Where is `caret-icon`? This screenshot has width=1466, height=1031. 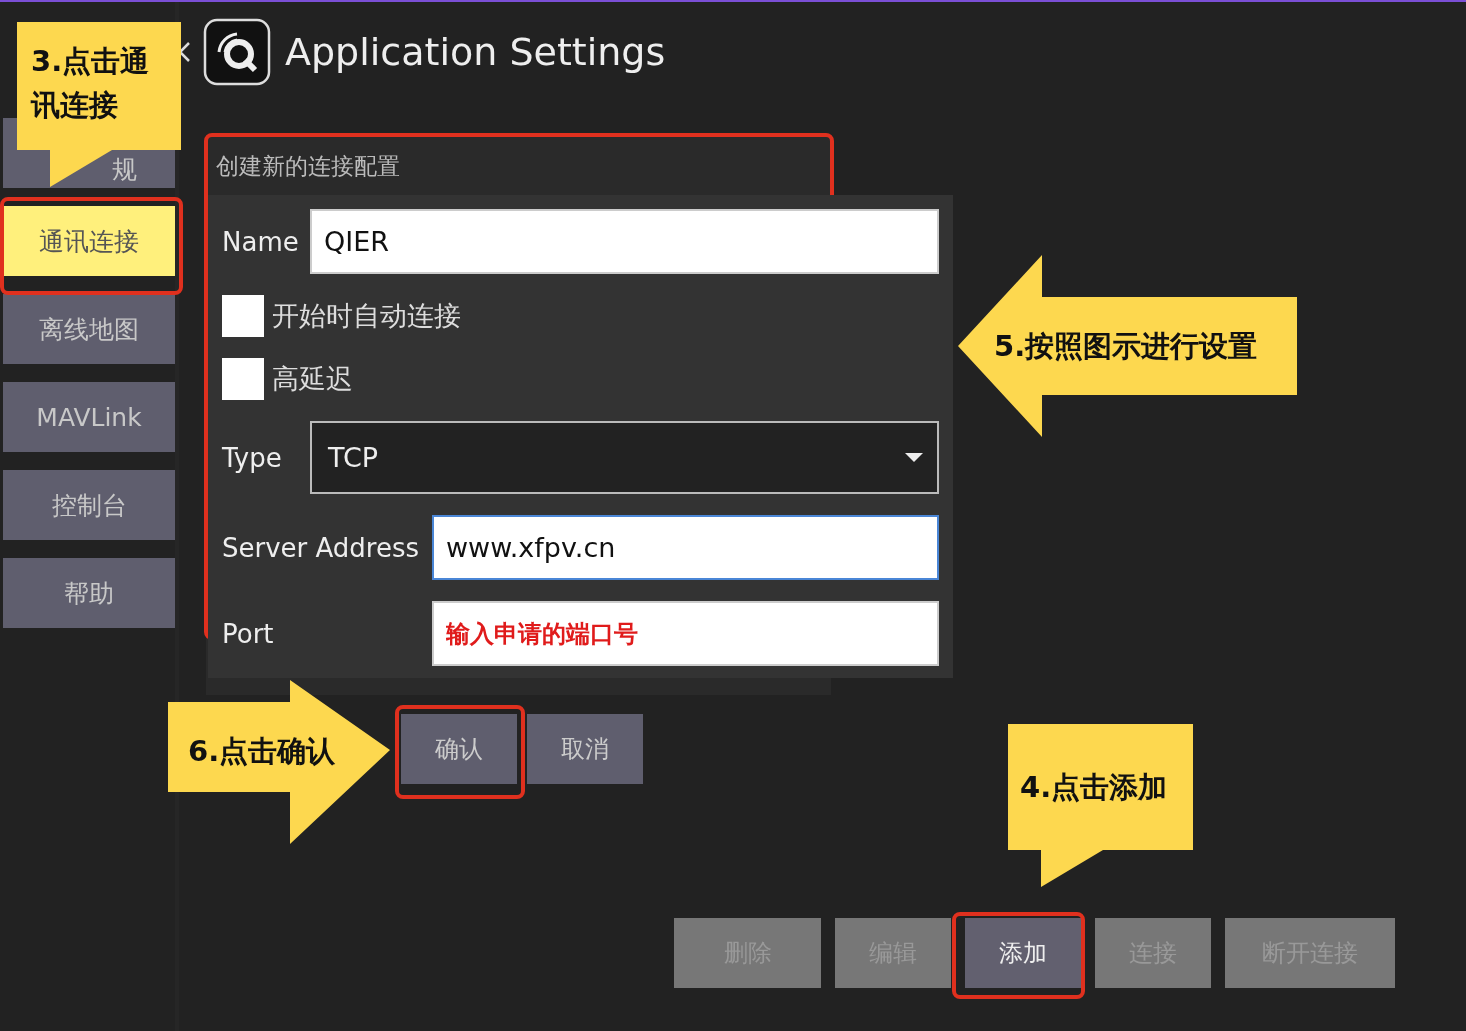 caret-icon is located at coordinates (914, 457).